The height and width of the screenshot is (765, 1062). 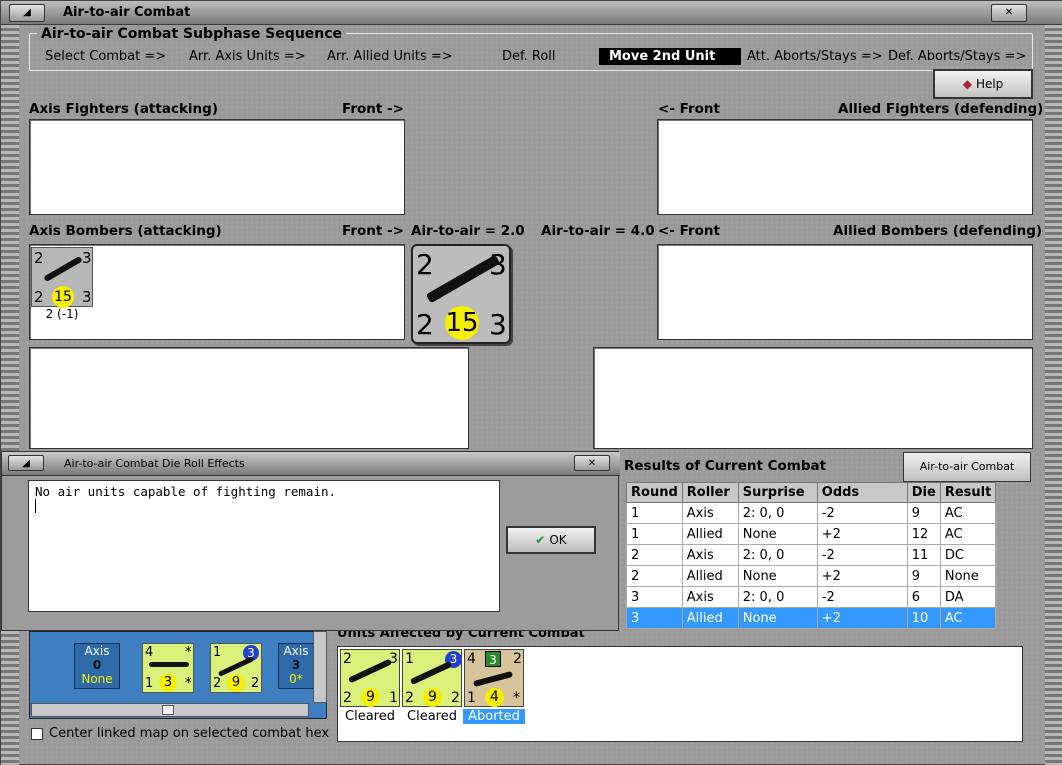 What do you see at coordinates (941, 109) in the screenshot?
I see `allied-fighters-label: Allied Fighters (defending)` at bounding box center [941, 109].